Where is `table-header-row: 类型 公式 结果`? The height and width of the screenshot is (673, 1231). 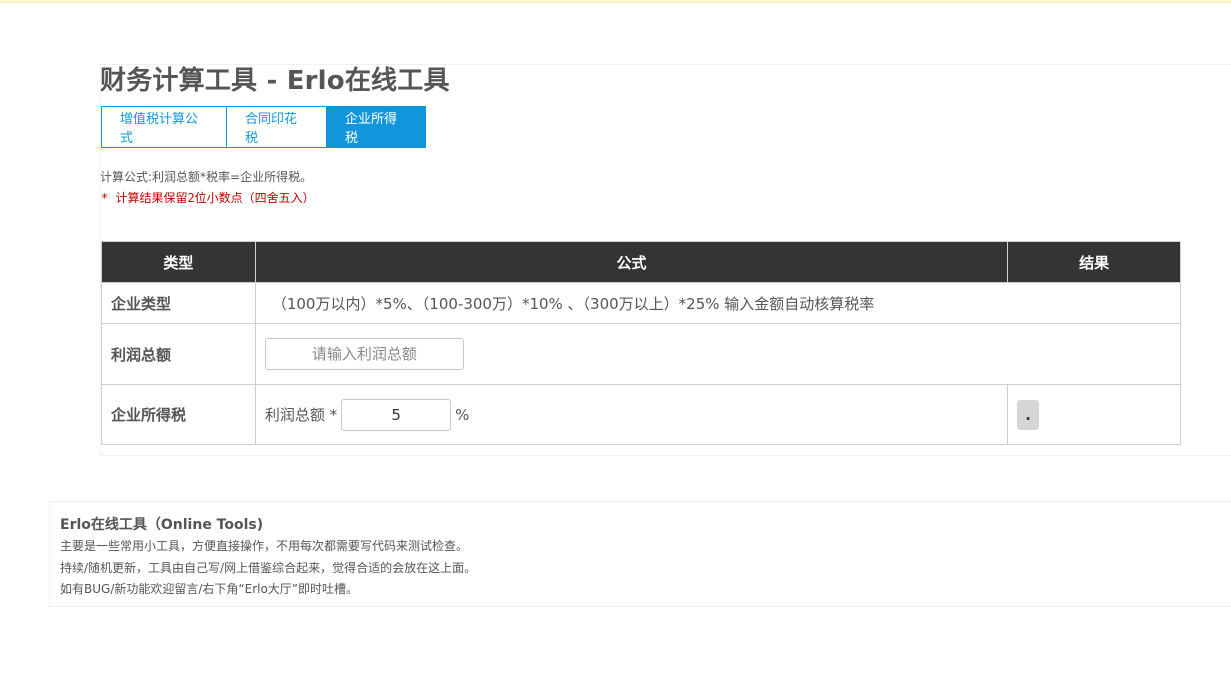 table-header-row: 类型 公式 结果 is located at coordinates (641, 262).